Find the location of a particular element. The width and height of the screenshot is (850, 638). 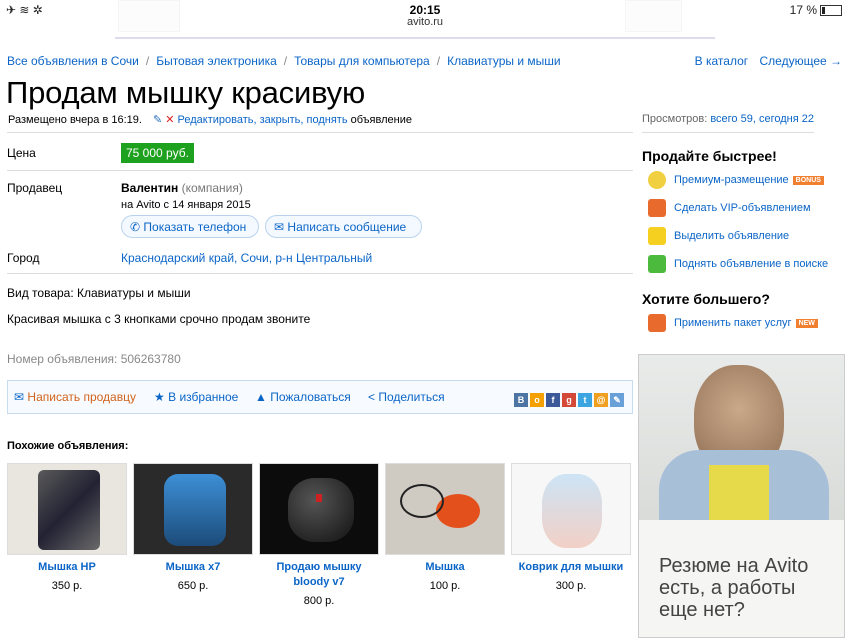

package-icon is located at coordinates (657, 323).